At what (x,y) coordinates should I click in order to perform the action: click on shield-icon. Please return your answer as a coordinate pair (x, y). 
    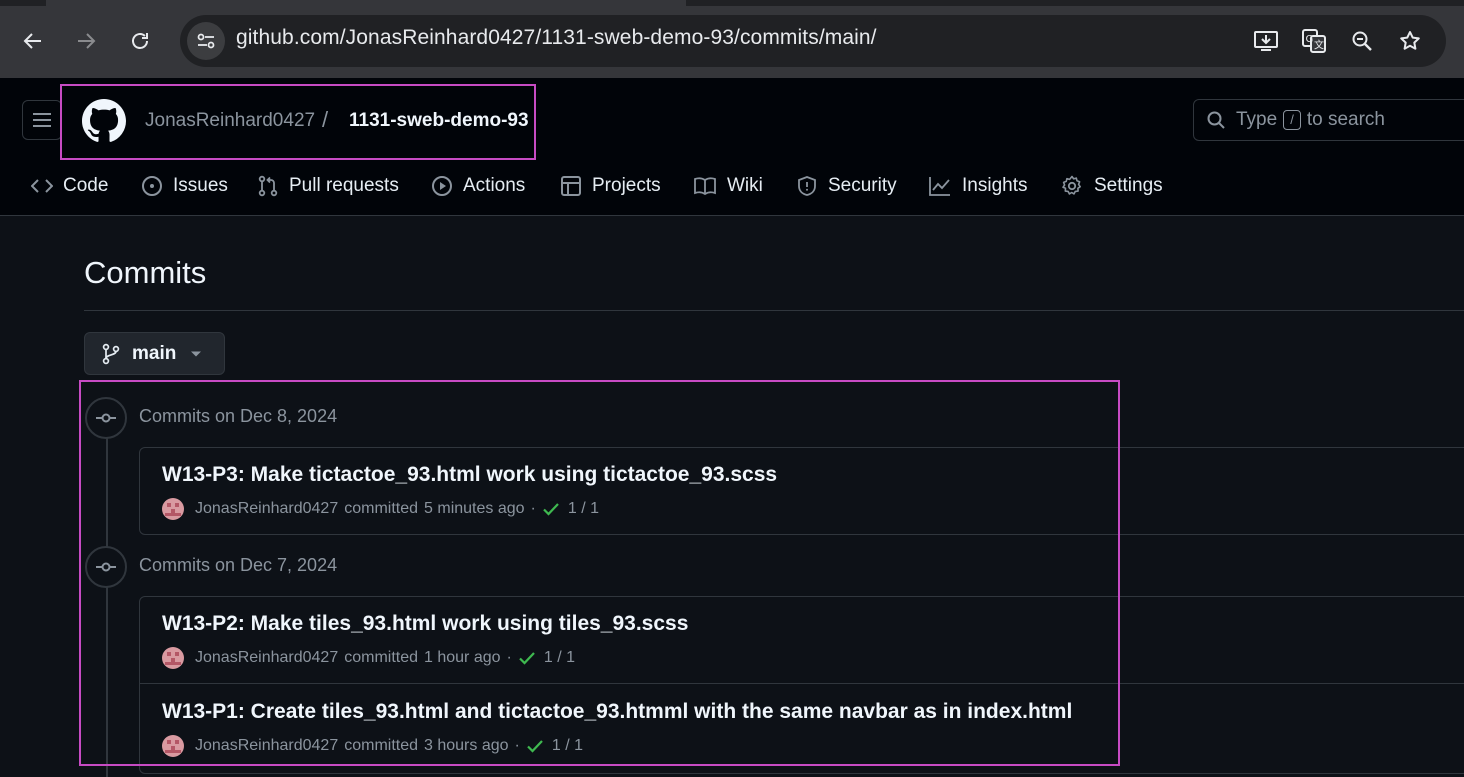
    Looking at the image, I should click on (807, 186).